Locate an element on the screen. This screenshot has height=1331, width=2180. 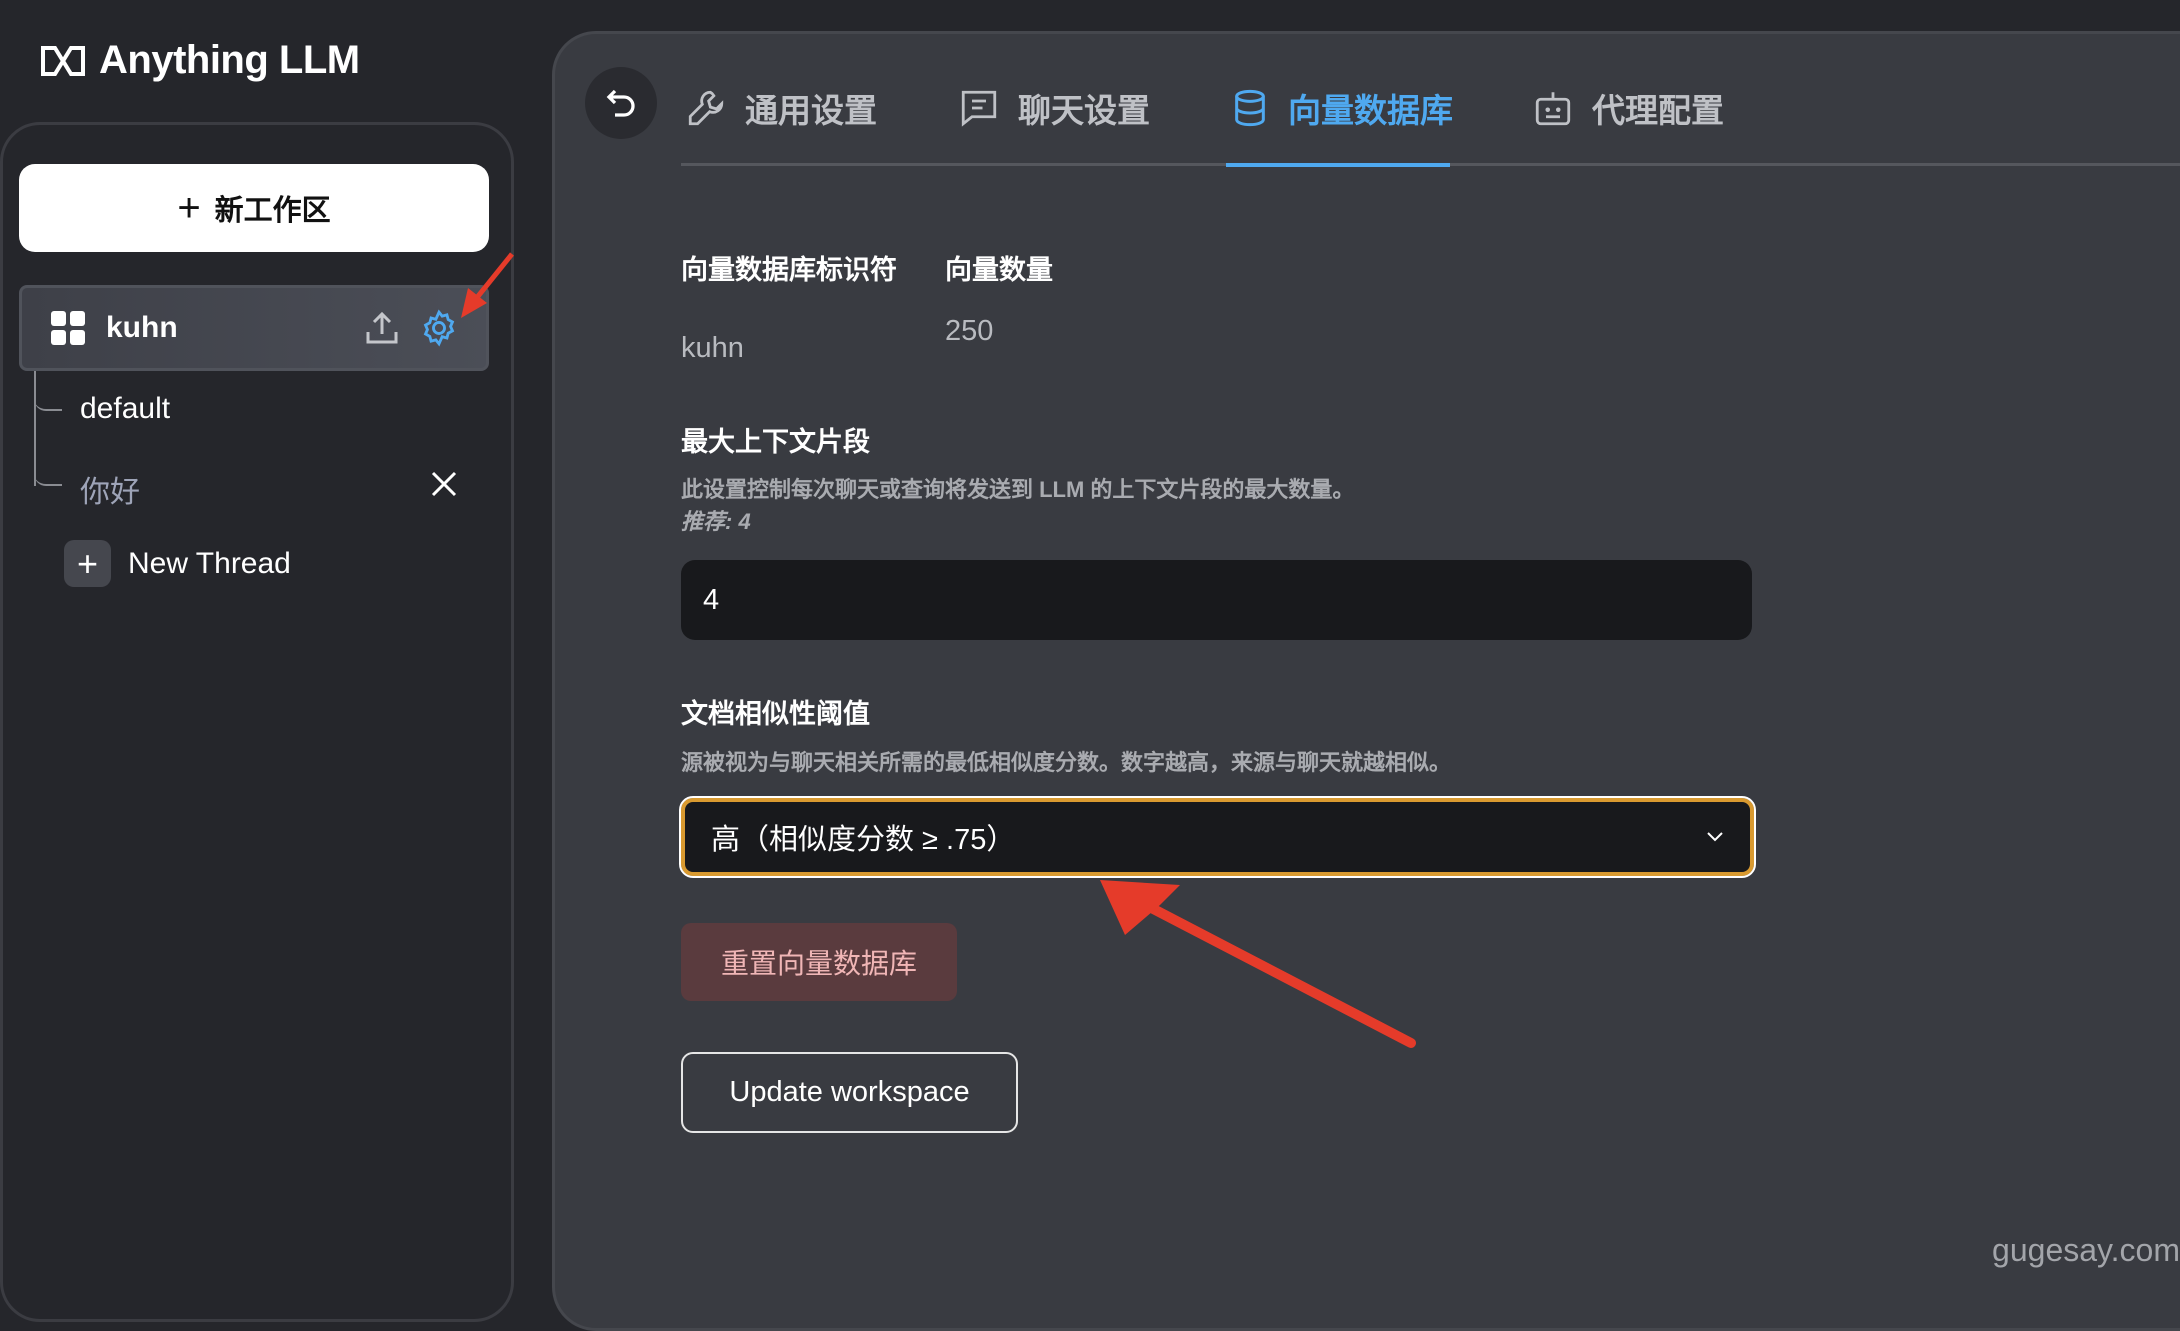
thread-default: default is located at coordinates (125, 409).